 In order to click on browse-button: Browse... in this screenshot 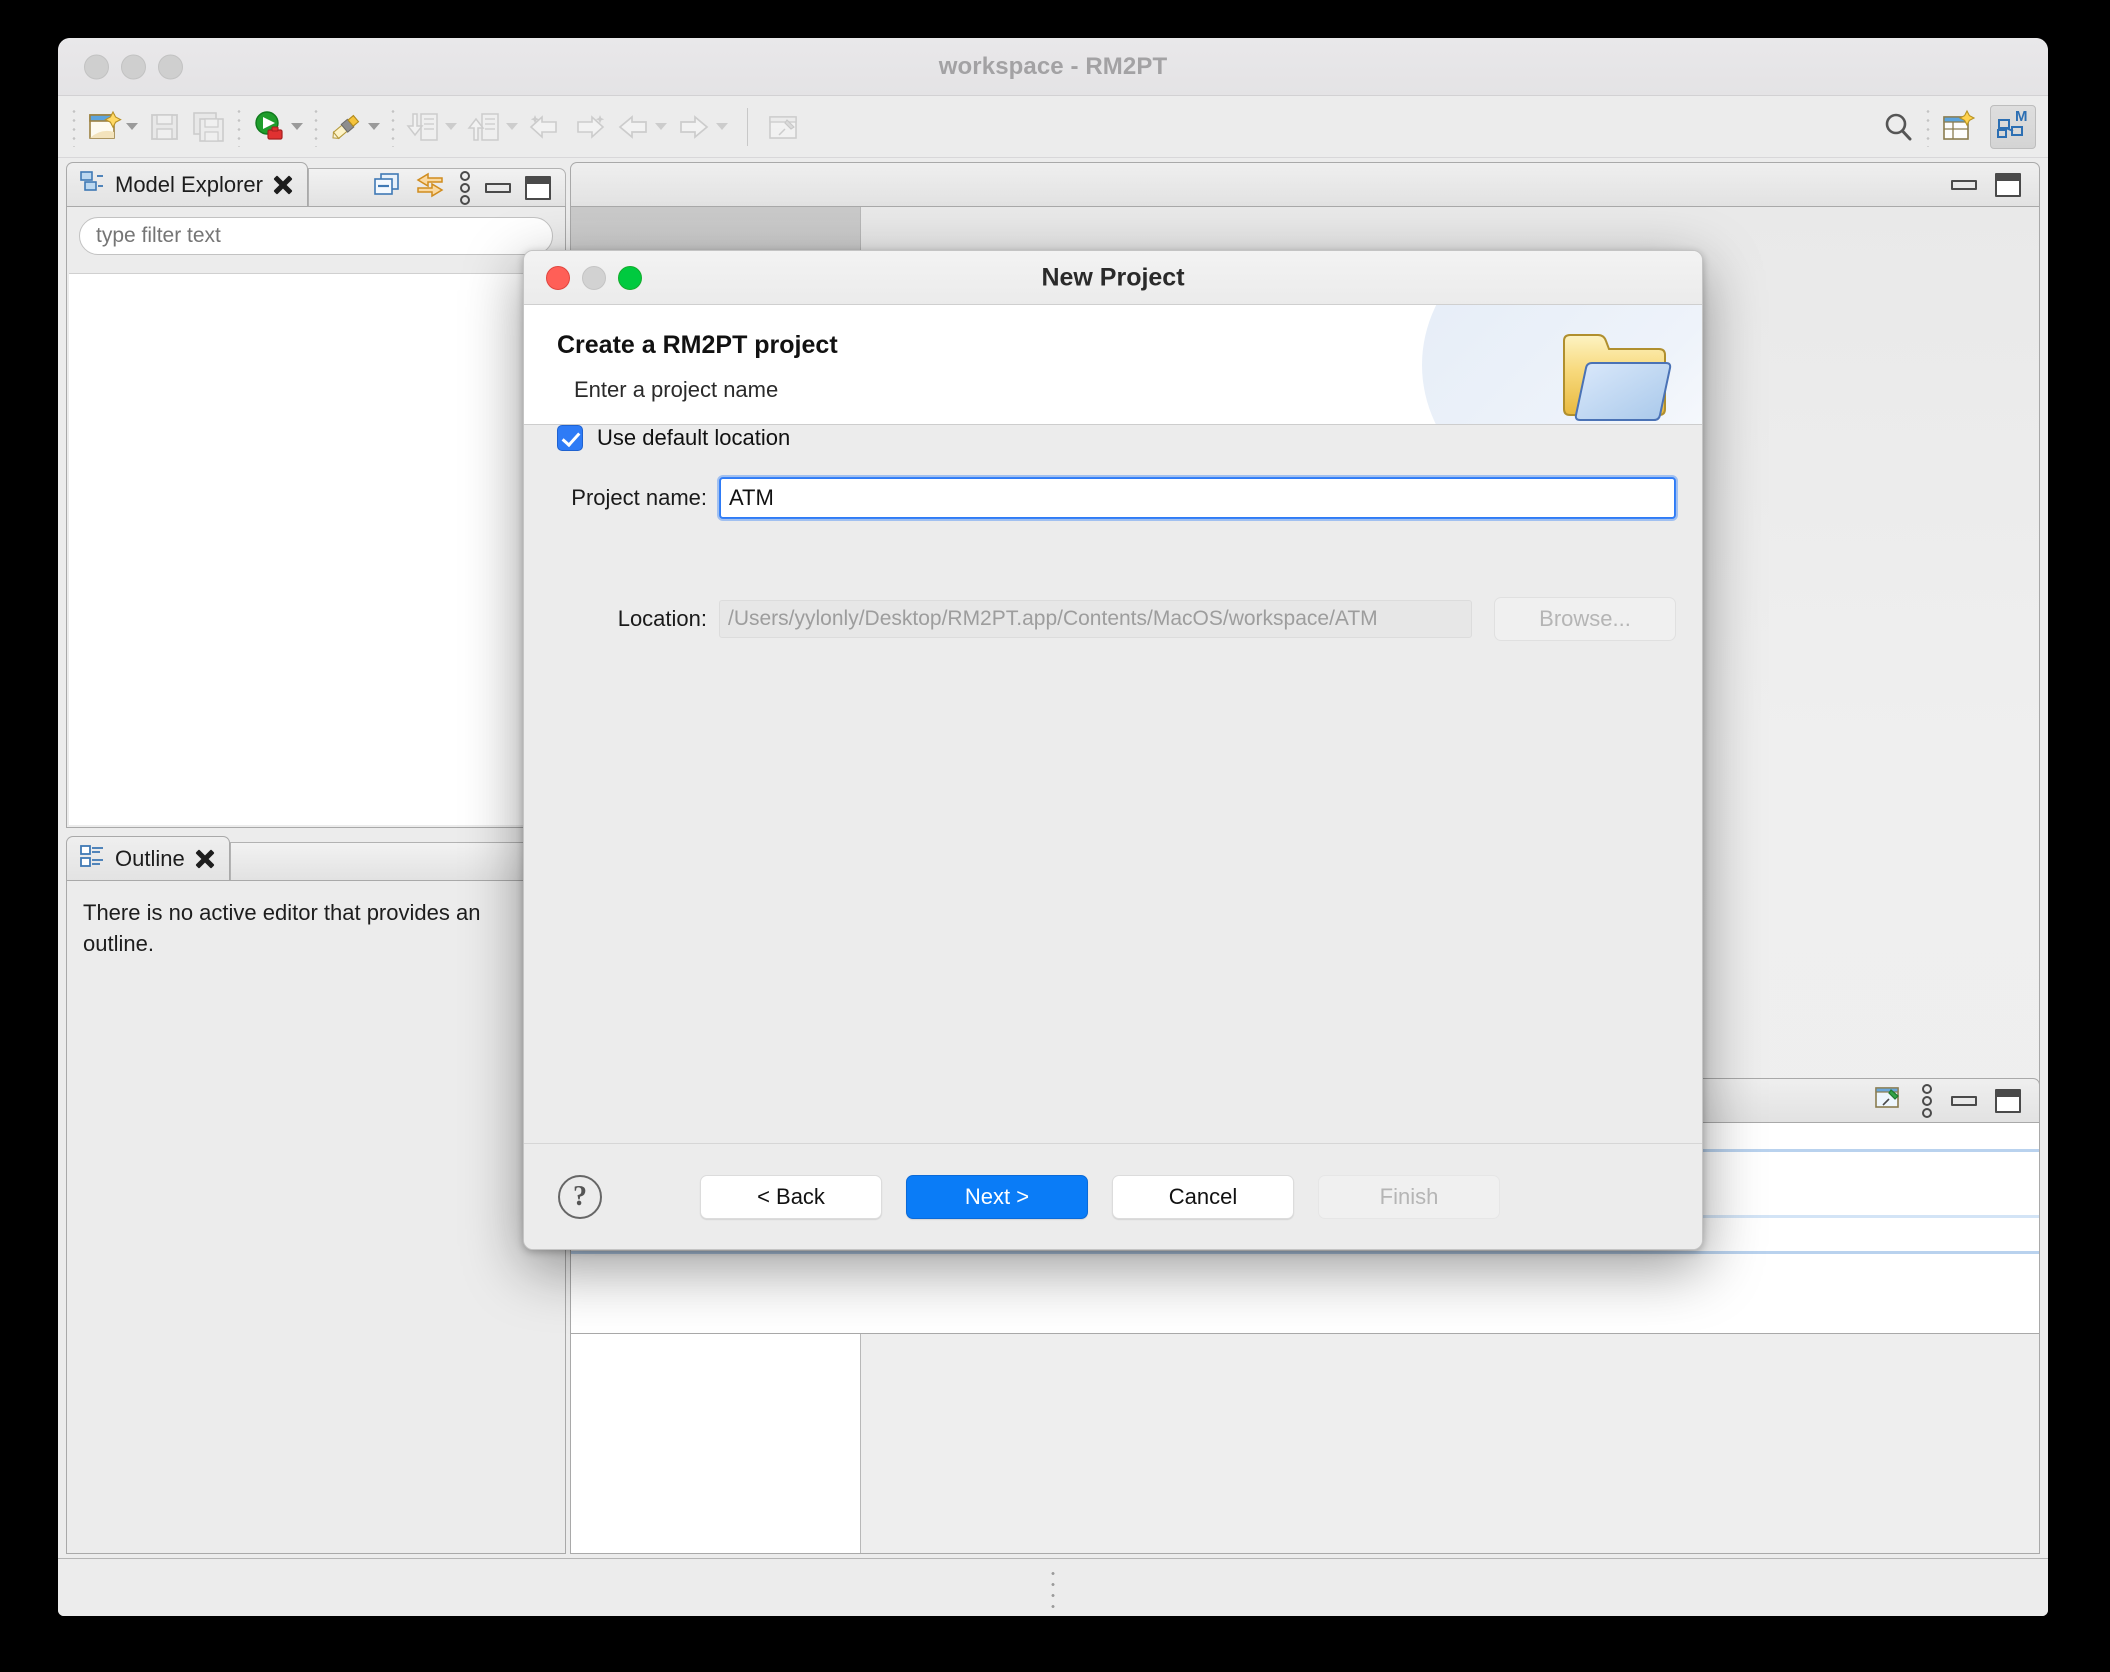, I will do `click(1585, 619)`.